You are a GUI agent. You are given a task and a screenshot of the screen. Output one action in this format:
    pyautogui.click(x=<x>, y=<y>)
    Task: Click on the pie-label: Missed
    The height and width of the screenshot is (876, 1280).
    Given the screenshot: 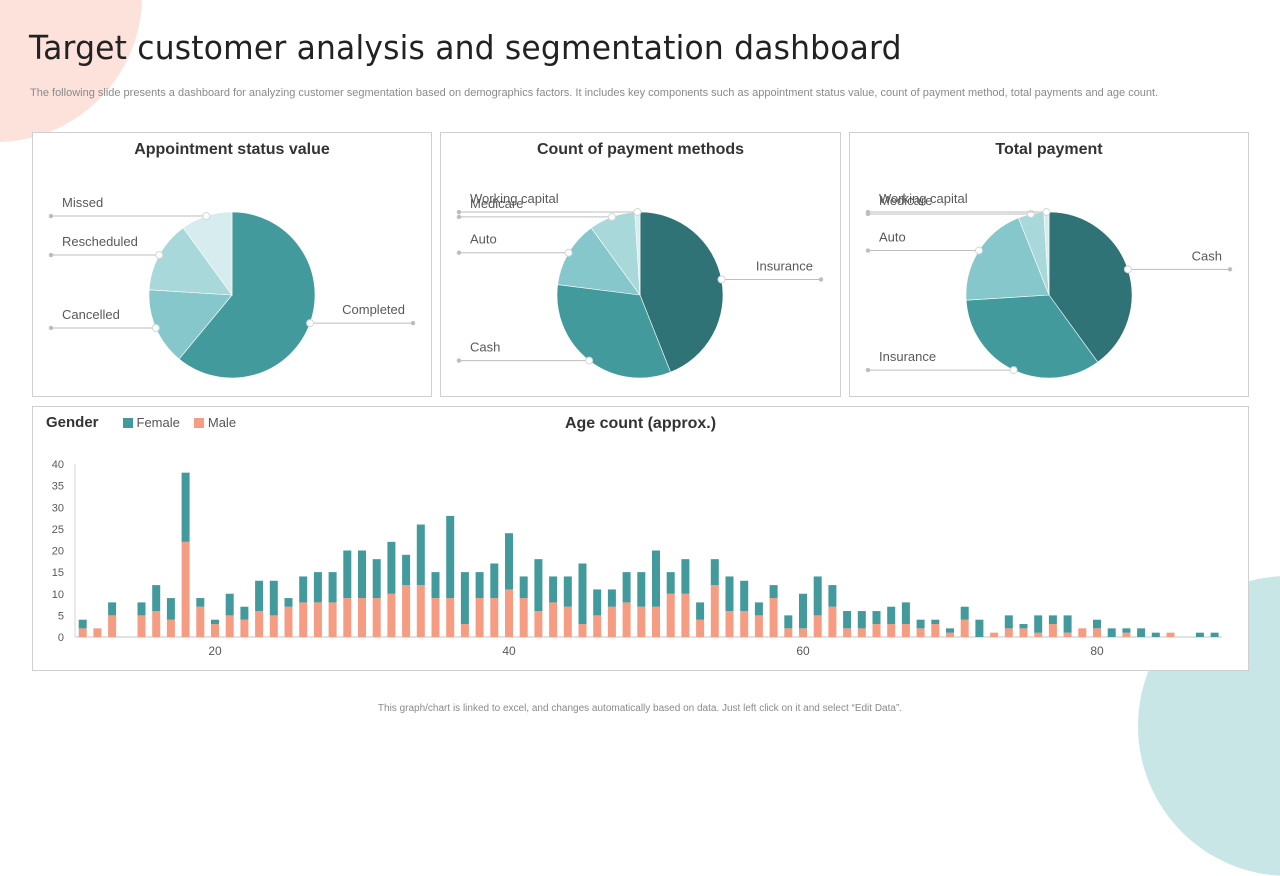 What is the action you would take?
    pyautogui.click(x=82, y=202)
    